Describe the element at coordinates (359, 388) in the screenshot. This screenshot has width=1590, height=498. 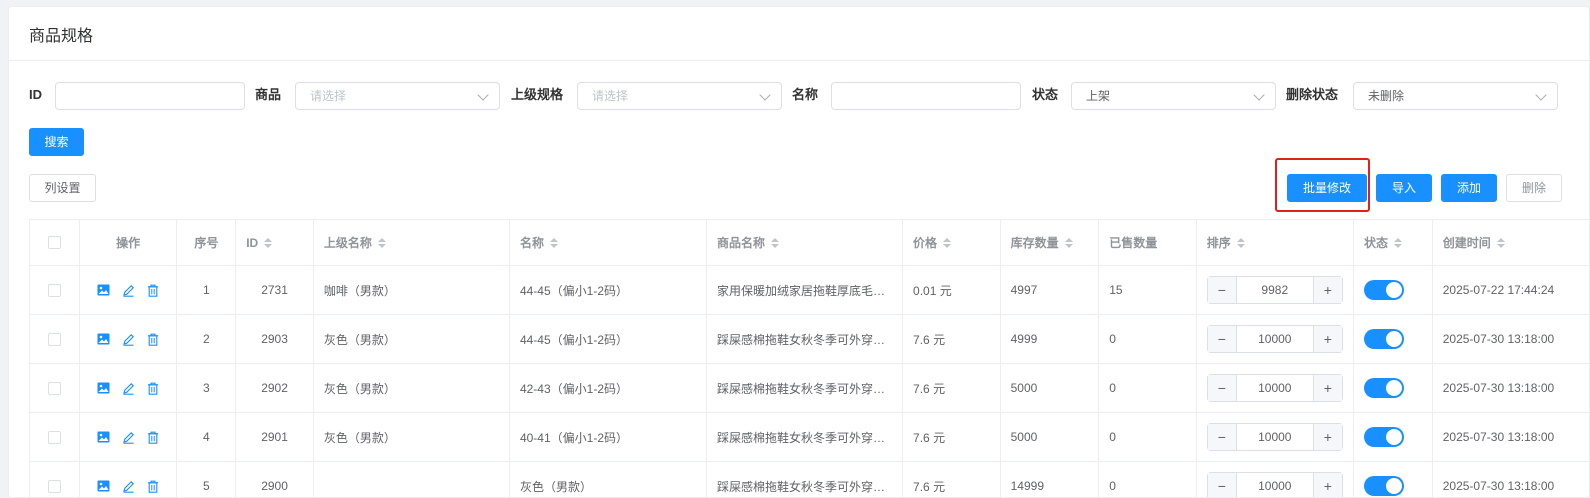
I see `row-parent-name-text: 灰色（男款）` at that location.